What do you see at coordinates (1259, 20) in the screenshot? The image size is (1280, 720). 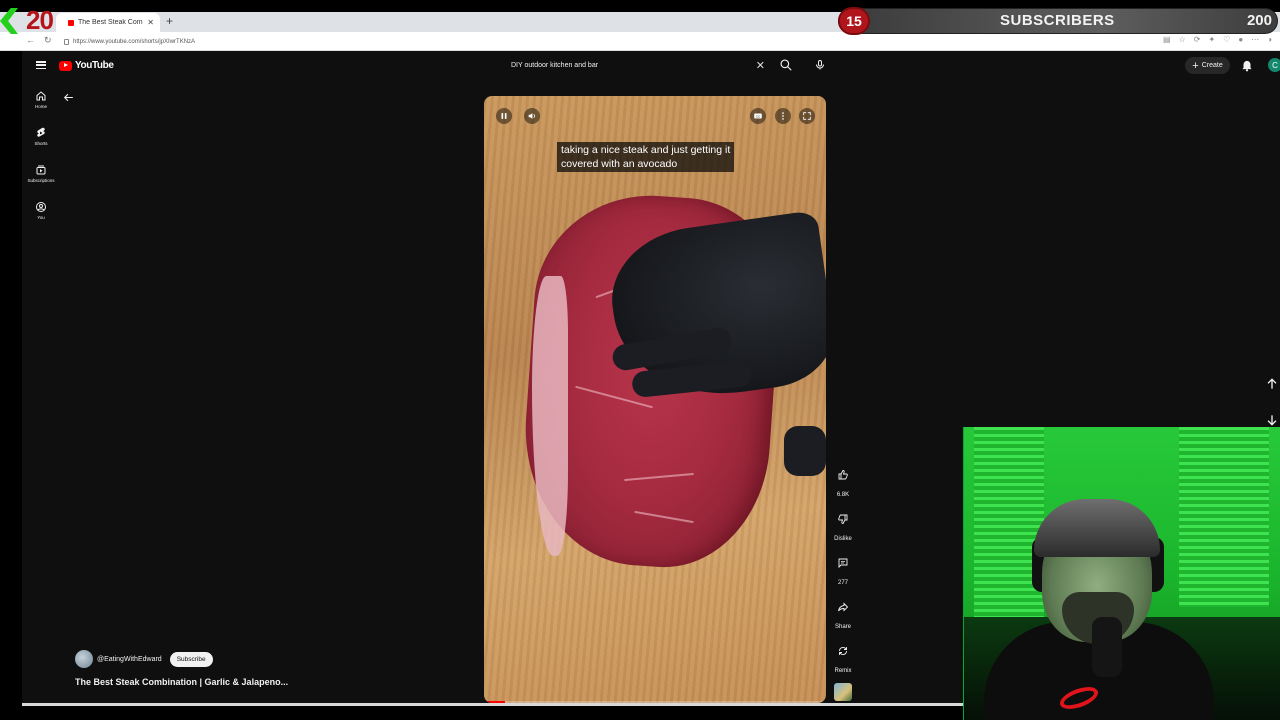 I see `subscriber-goal: 200` at bounding box center [1259, 20].